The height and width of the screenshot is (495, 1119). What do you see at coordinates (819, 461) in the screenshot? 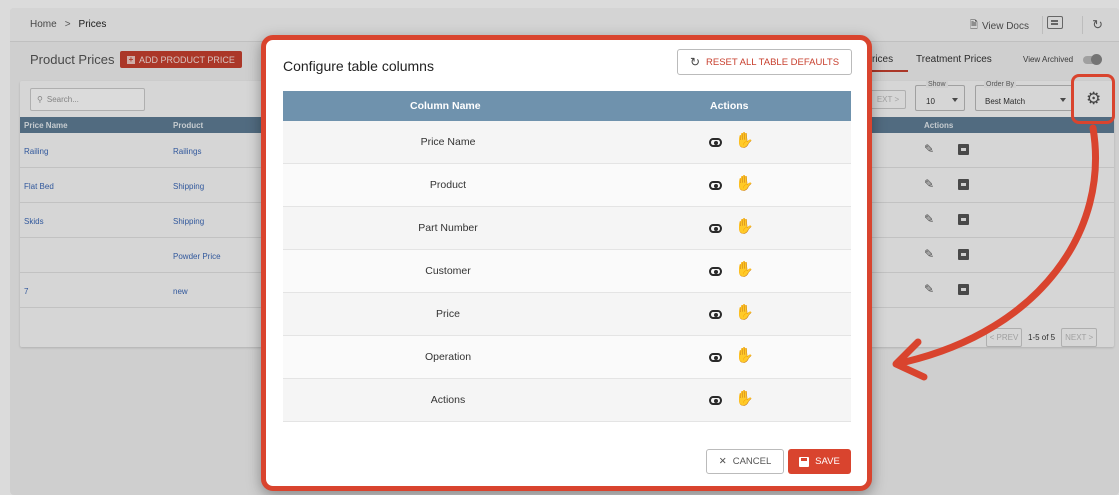
I see `save-button: SAVE` at bounding box center [819, 461].